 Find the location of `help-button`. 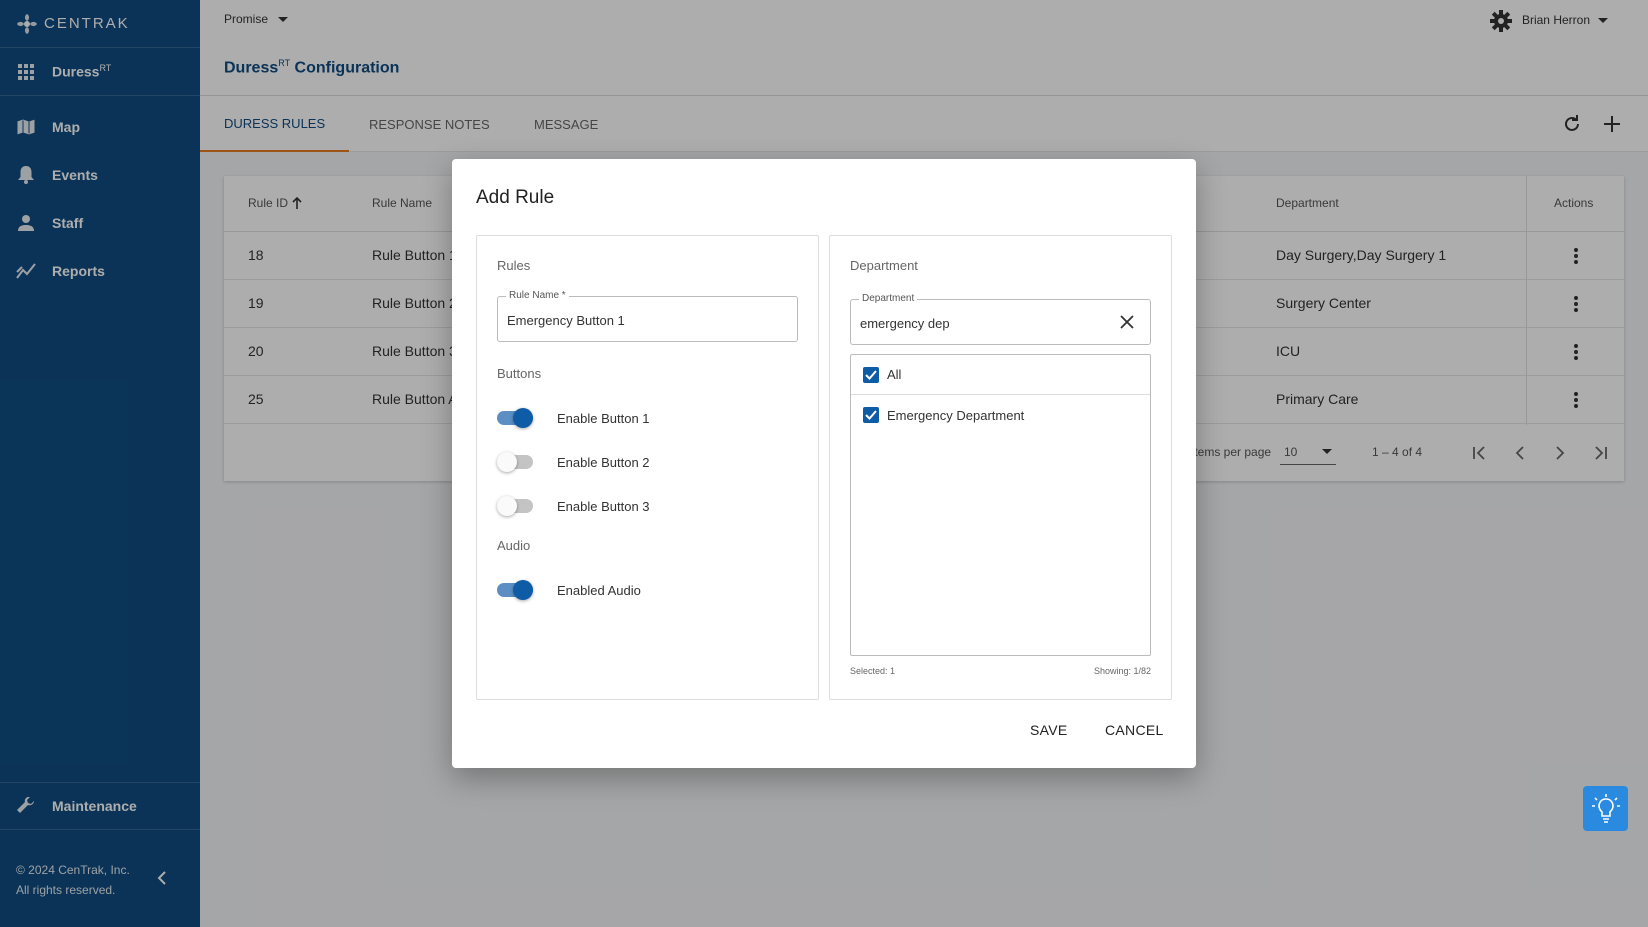

help-button is located at coordinates (1605, 808).